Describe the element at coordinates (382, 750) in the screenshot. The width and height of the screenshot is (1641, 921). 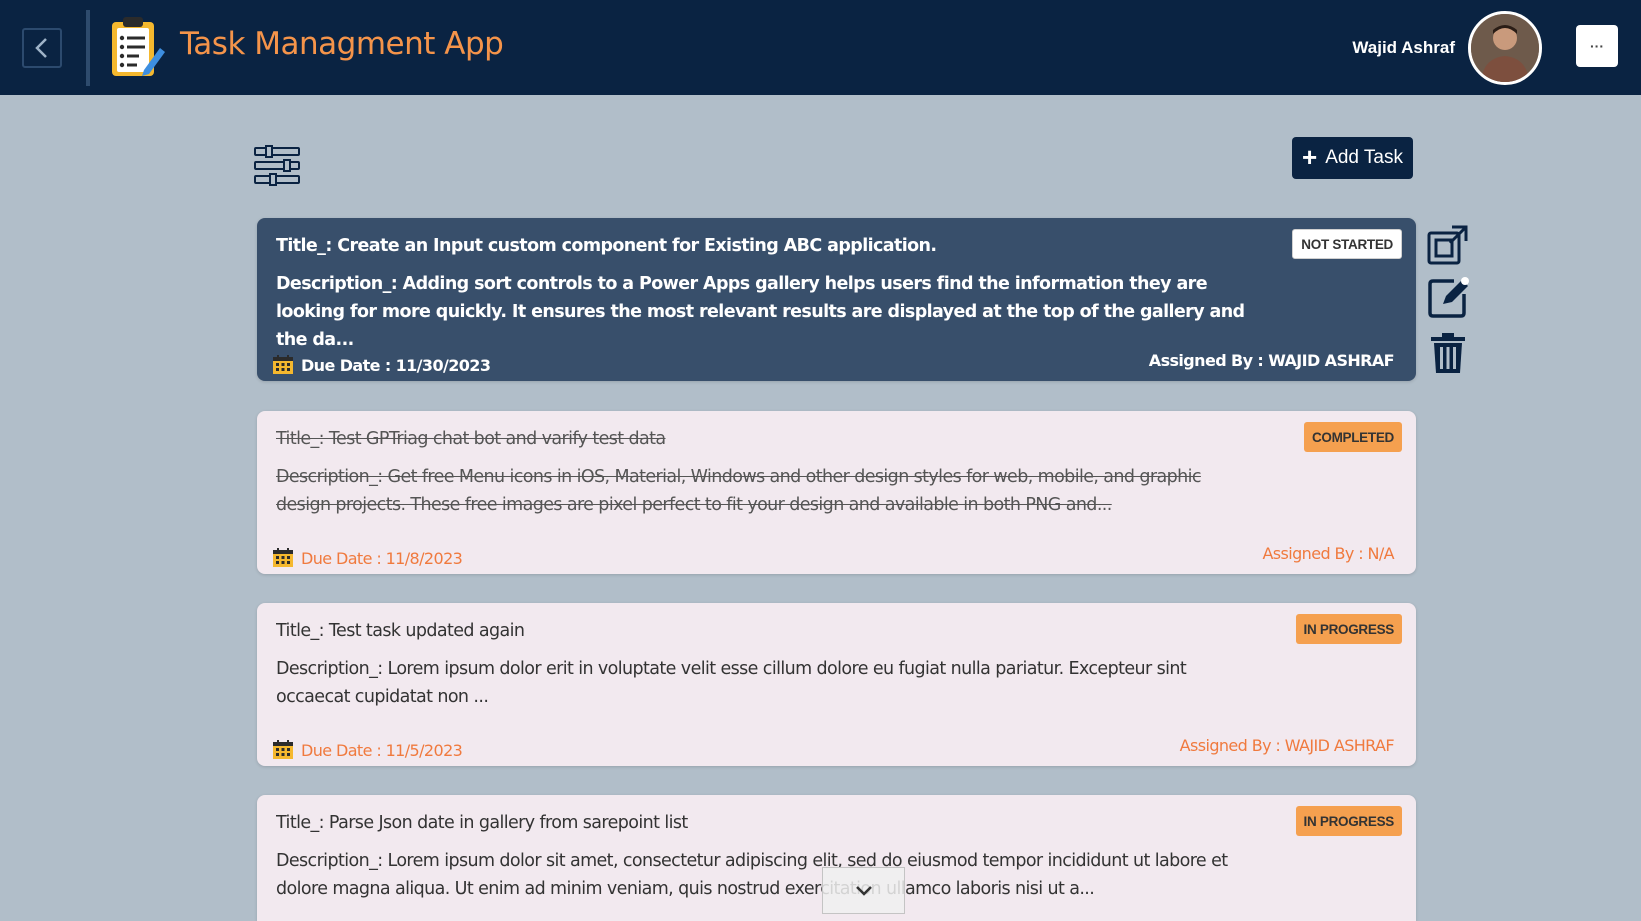
I see `due-date-text: Due Date : 11/5/2023` at that location.